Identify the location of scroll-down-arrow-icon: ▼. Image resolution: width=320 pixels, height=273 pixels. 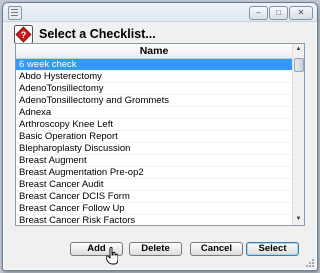
(298, 219).